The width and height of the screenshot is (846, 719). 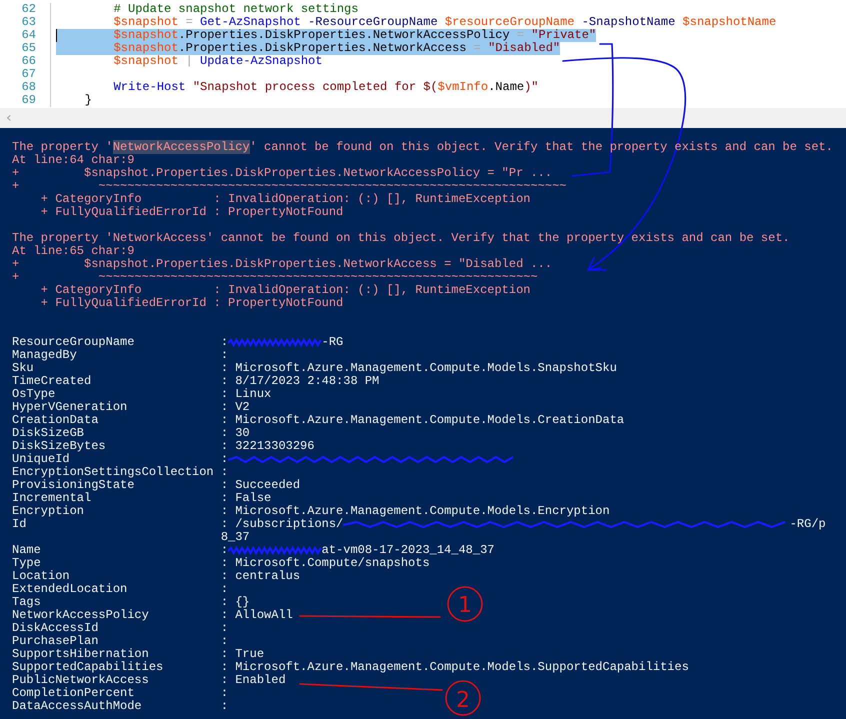 What do you see at coordinates (70, 407) in the screenshot?
I see `property-name: HyperVGeneration` at bounding box center [70, 407].